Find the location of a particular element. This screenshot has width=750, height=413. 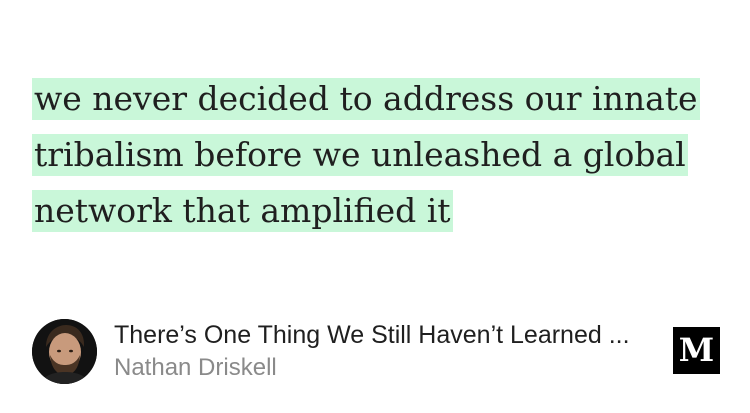

quote-line-2: tribalism before we unleashed a global is located at coordinates (360, 162).